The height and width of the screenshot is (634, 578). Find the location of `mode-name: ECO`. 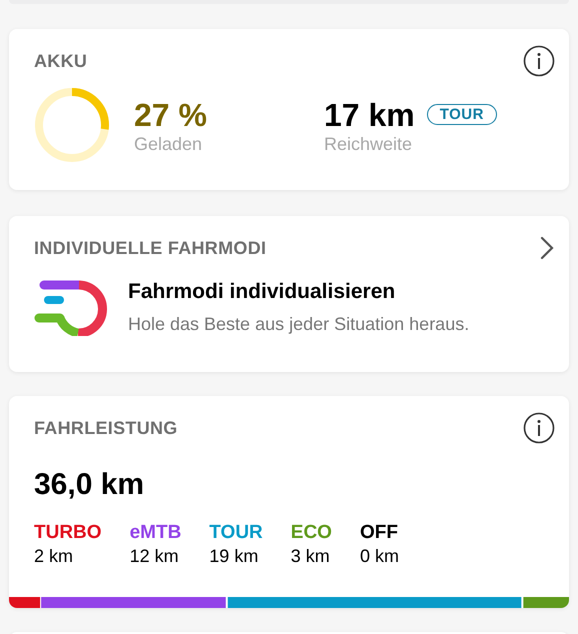

mode-name: ECO is located at coordinates (311, 533).